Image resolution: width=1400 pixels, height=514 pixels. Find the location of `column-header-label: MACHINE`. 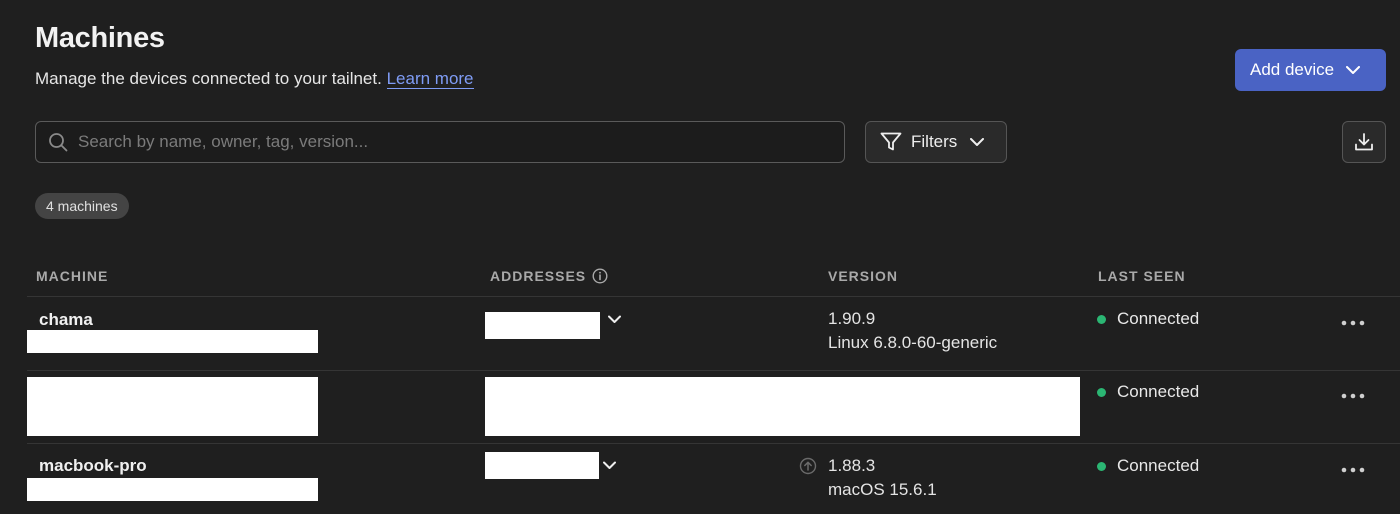

column-header-label: MACHINE is located at coordinates (72, 276).